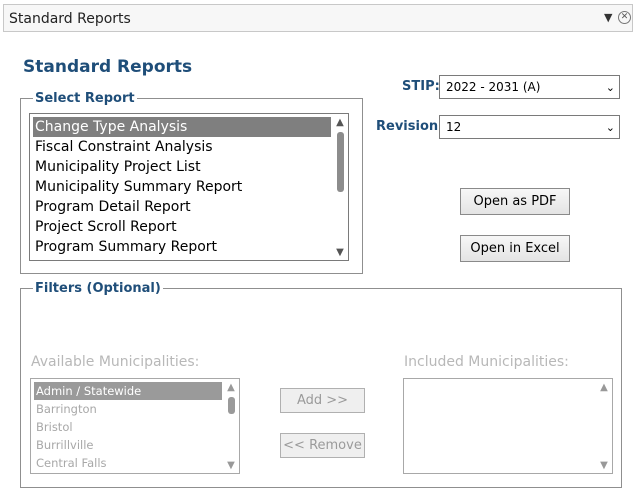  I want to click on report-item-program-summary-report: Program Summary Report, so click(125, 247).